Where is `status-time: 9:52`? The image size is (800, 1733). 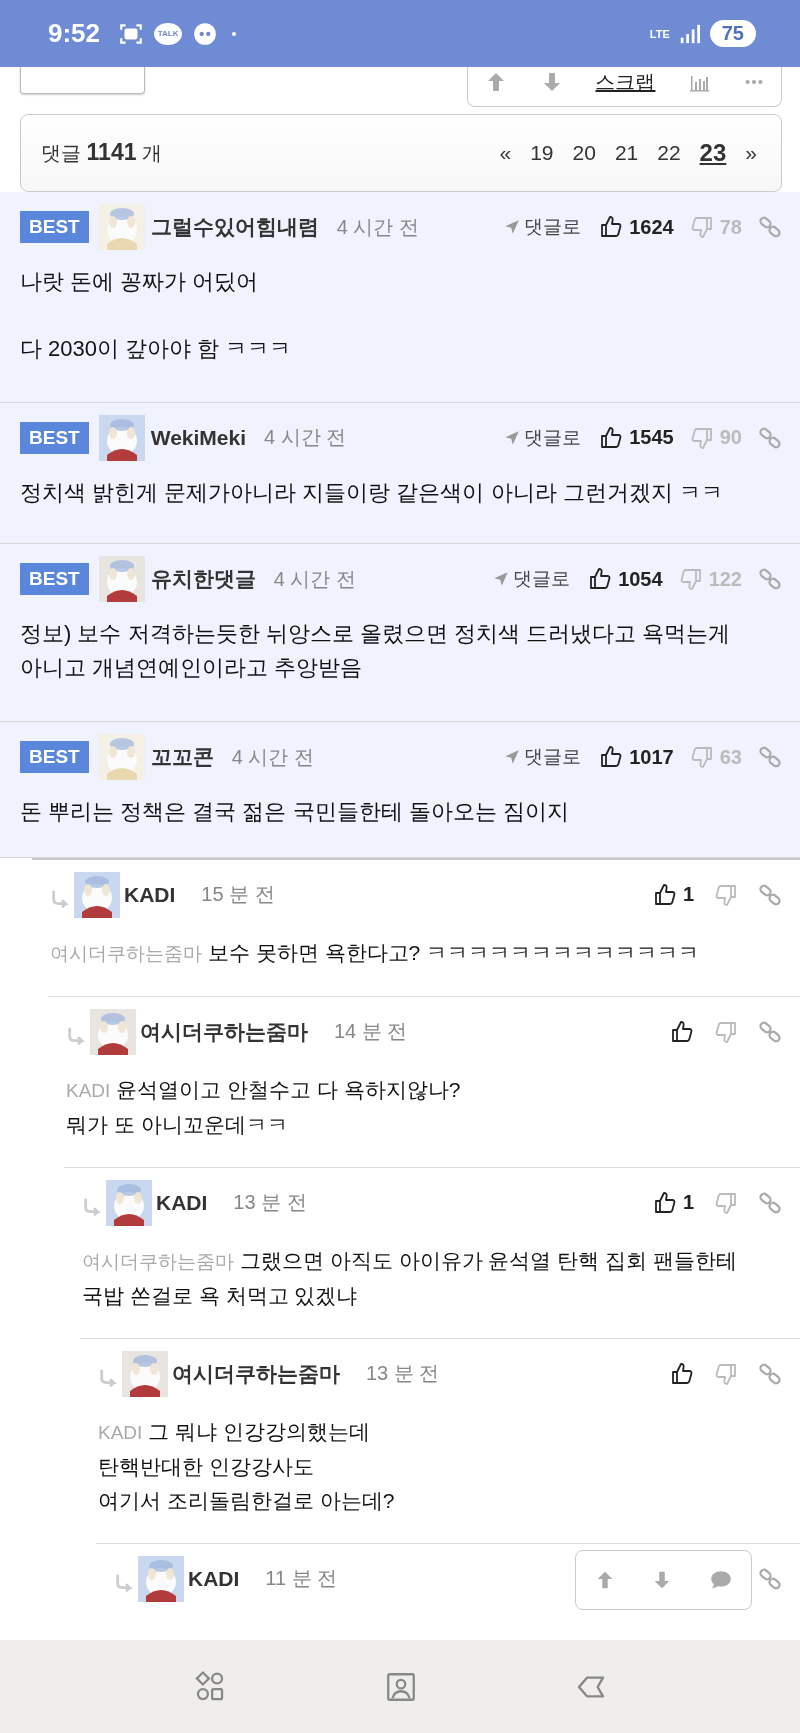
status-time: 9:52 is located at coordinates (74, 33).